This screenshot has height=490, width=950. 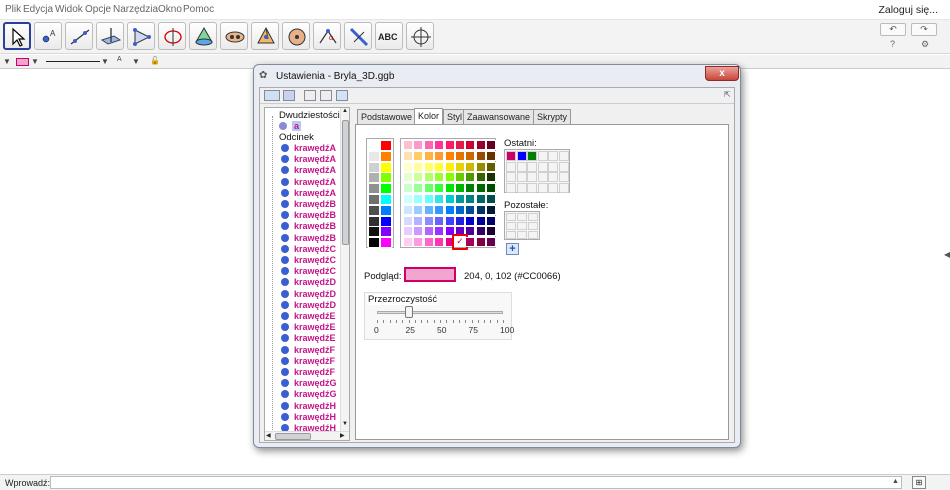 I want to click on tree-item-edge: krawędźF, so click(x=308, y=372).